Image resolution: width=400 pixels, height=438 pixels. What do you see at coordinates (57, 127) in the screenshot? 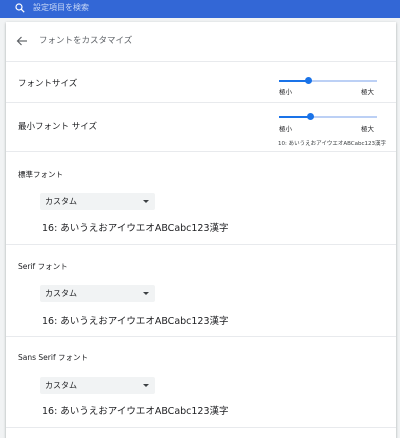
I see `min-font-size-label: 最小フォント サイズ` at bounding box center [57, 127].